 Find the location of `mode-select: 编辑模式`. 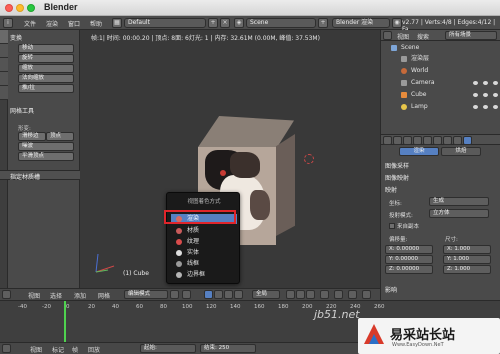

mode-select: 编辑模式 is located at coordinates (146, 294).